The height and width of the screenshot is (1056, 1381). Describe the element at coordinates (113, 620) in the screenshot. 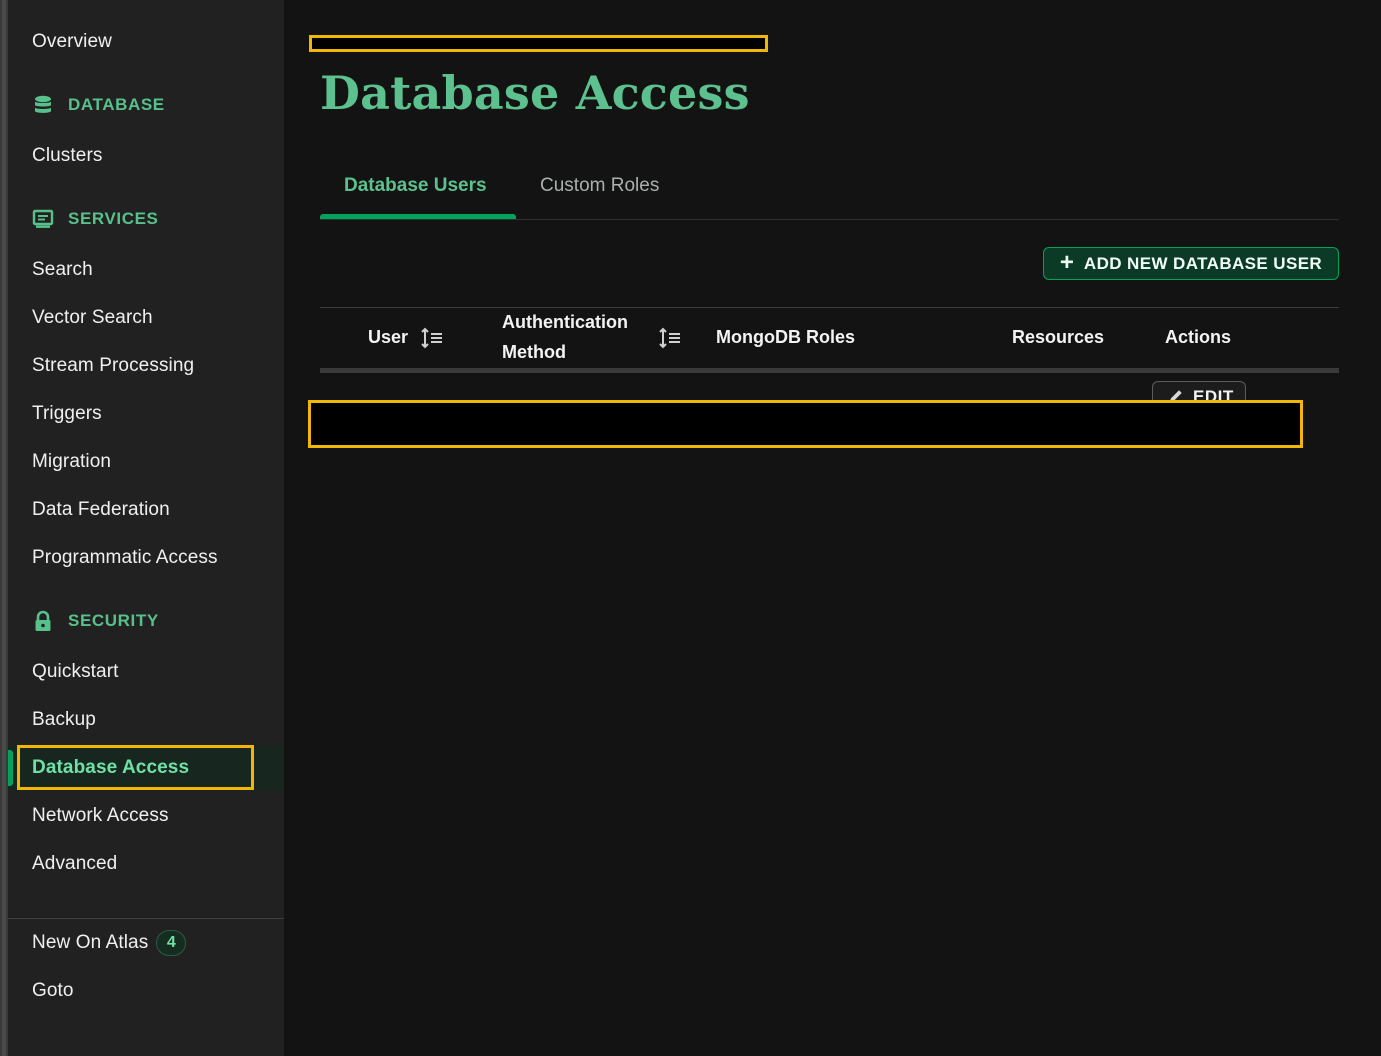

I see `sidebar-section-label: SECURITY` at that location.